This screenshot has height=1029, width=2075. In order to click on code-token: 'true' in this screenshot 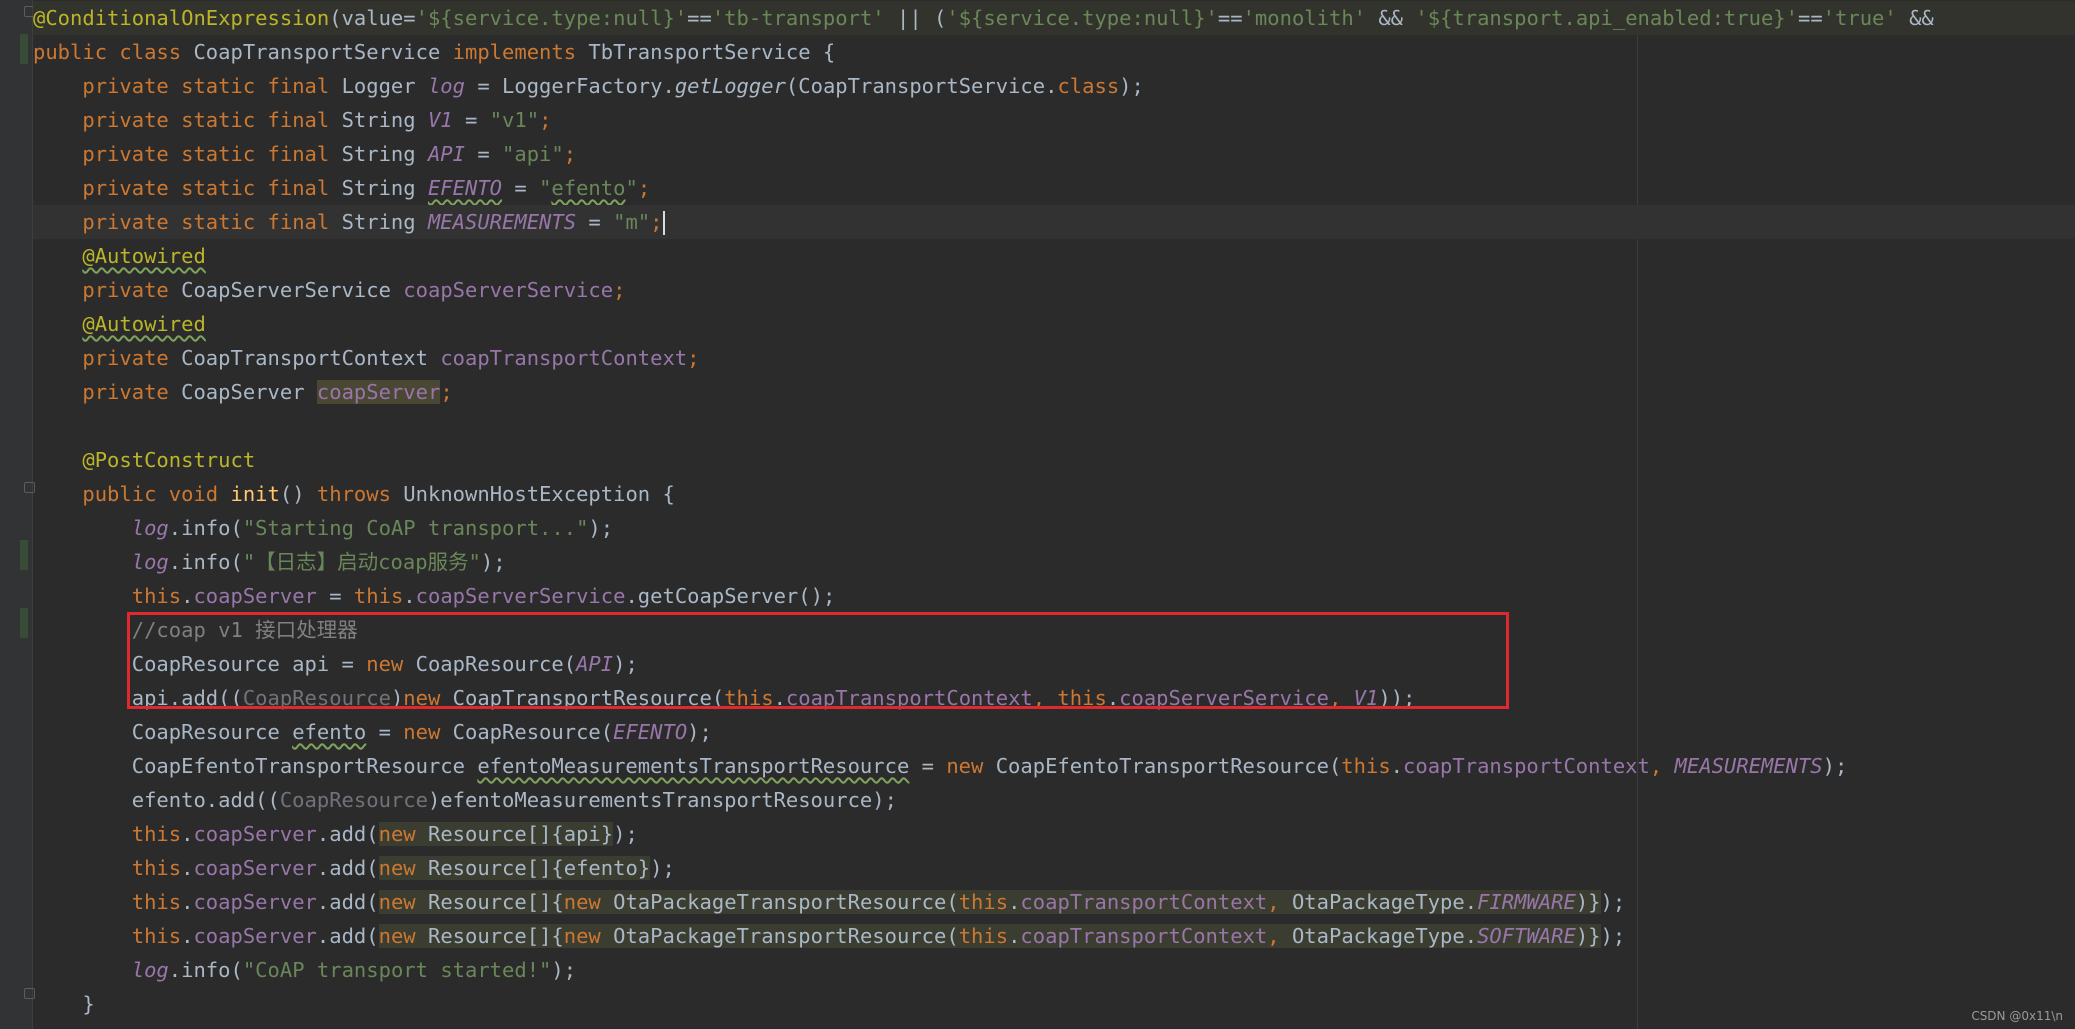, I will do `click(1859, 18)`.